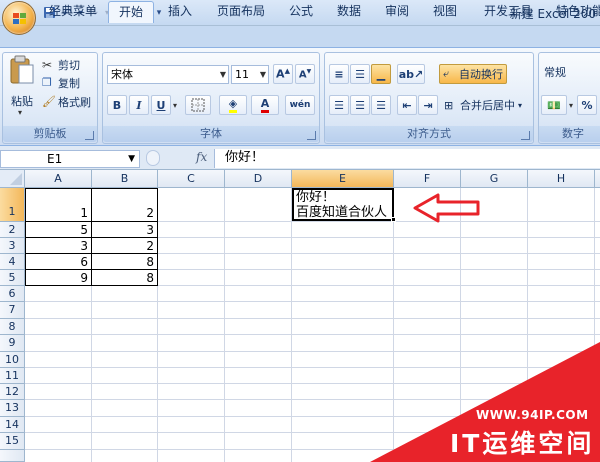  What do you see at coordinates (525, 135) in the screenshot?
I see `alignment-launcher-icon` at bounding box center [525, 135].